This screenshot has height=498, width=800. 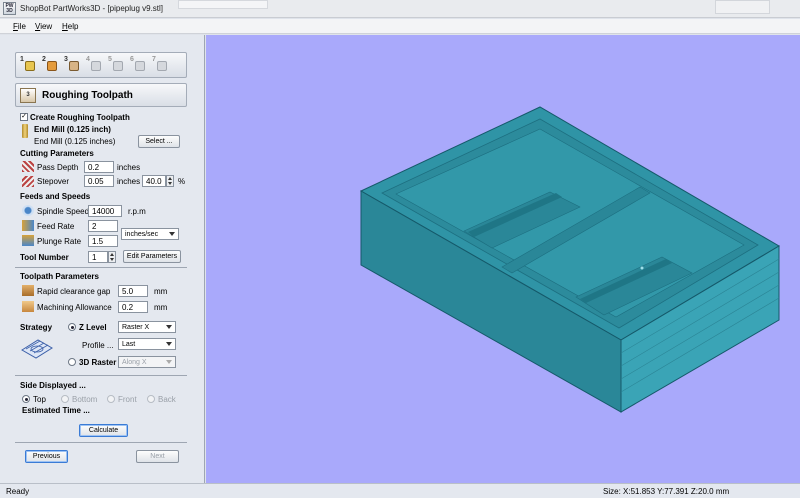 What do you see at coordinates (400, 26) in the screenshot?
I see `menu-bar: File View Help` at bounding box center [400, 26].